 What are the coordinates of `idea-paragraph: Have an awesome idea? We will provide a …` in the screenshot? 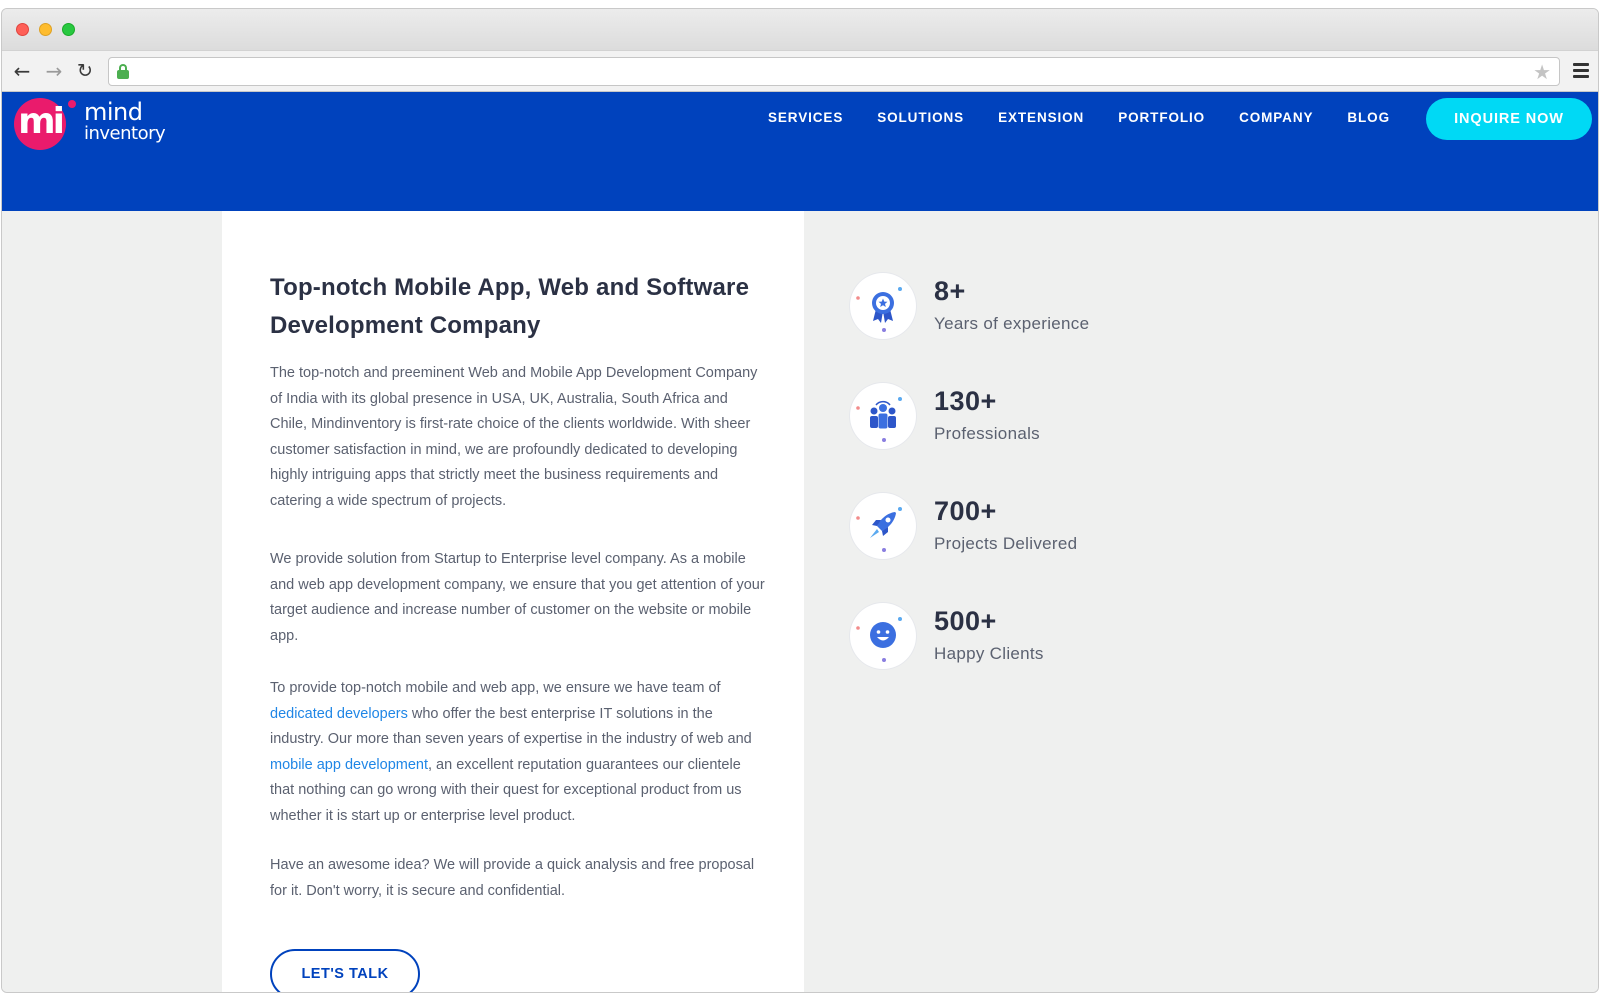 It's located at (512, 878).